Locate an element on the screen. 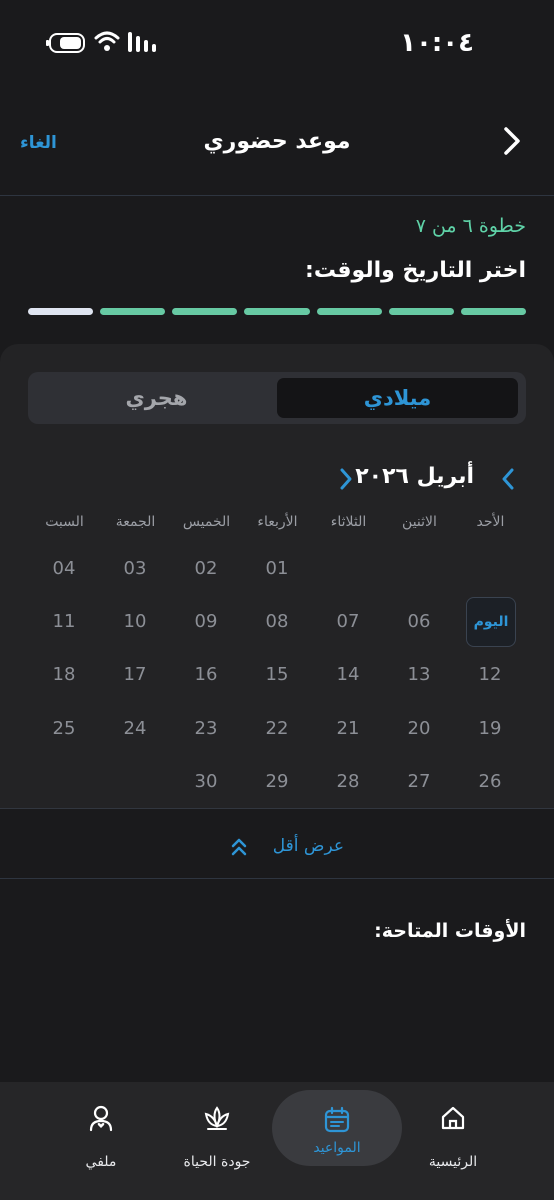  today-day-cell: اليوم is located at coordinates (491, 622).